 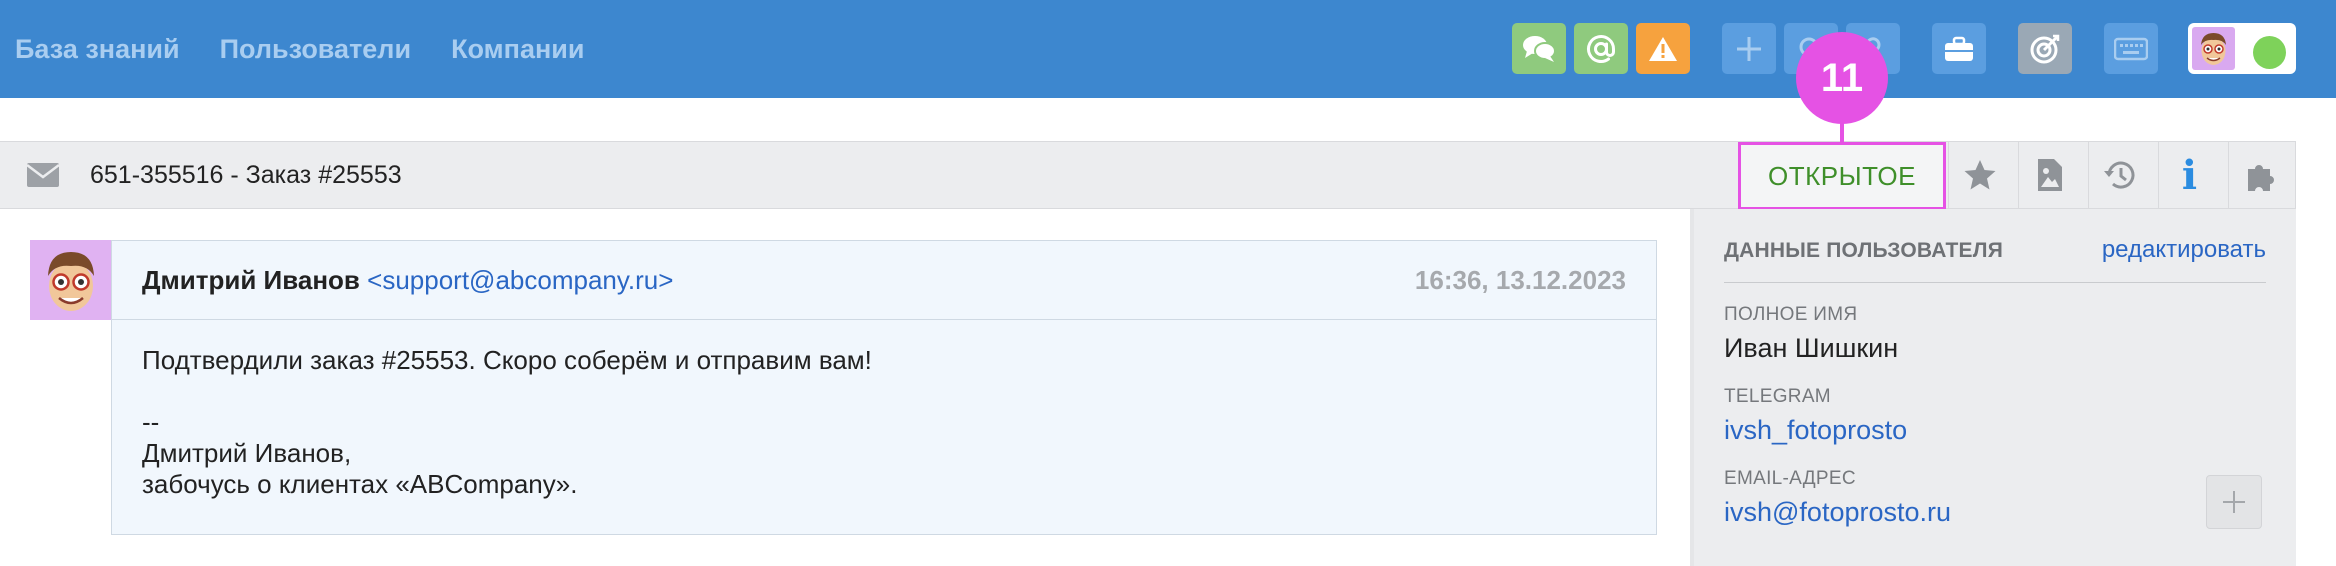 I want to click on agent-avatar-icon, so click(x=2213, y=49).